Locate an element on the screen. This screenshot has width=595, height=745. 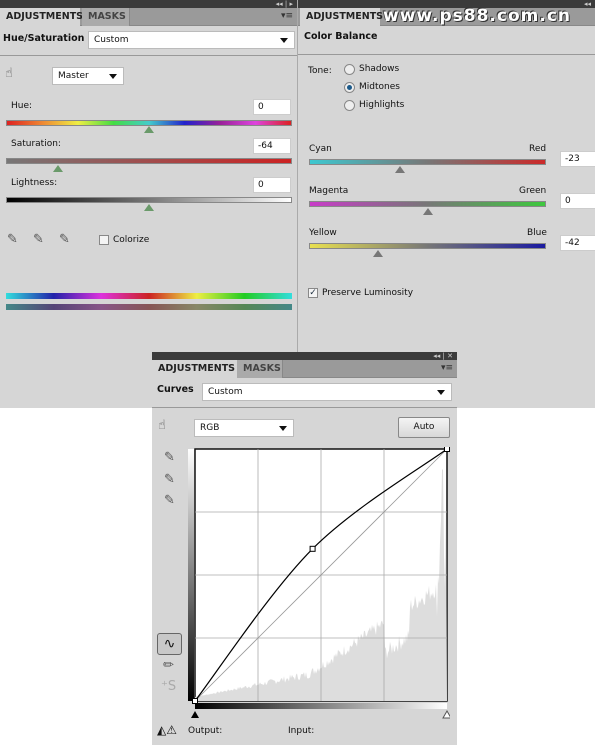
highlights-radio is located at coordinates (349, 105).